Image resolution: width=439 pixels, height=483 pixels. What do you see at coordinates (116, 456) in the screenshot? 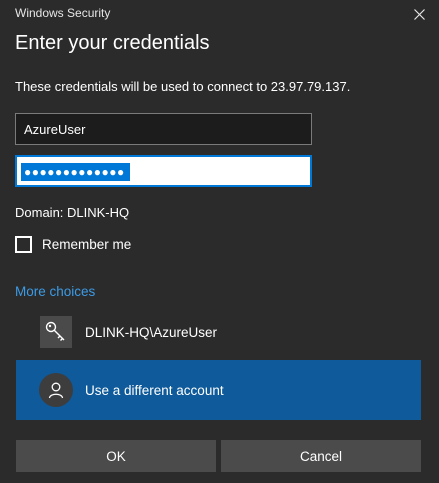
I see `ok-button: OK` at bounding box center [116, 456].